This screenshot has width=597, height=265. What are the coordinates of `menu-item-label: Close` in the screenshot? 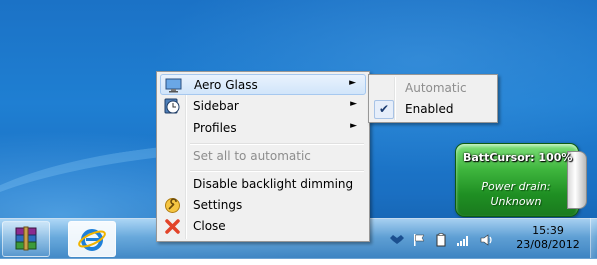 It's located at (209, 226).